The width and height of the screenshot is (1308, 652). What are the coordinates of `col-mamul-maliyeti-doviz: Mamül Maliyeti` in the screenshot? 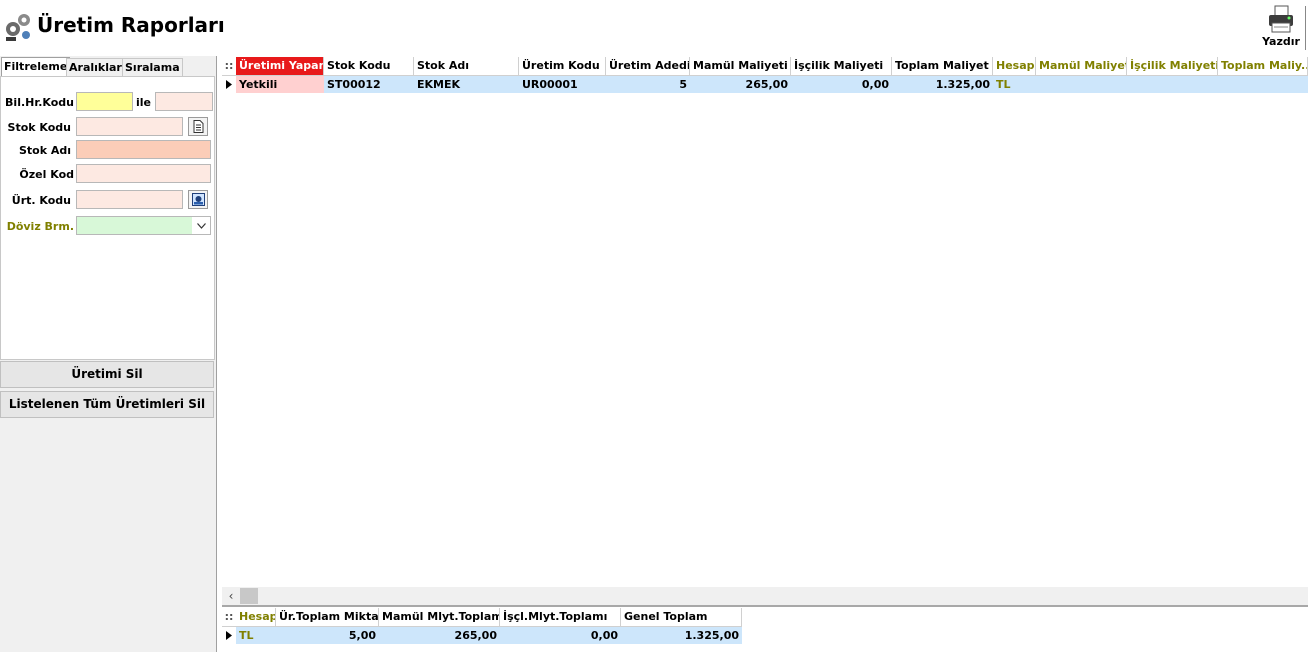 It's located at (1081, 66).